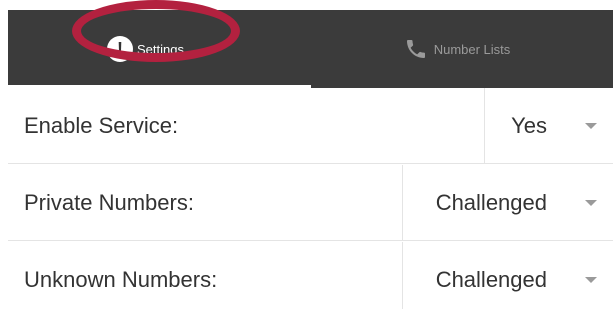 The image size is (613, 309). I want to click on unknown-numbers-select: Challenged, so click(507, 275).